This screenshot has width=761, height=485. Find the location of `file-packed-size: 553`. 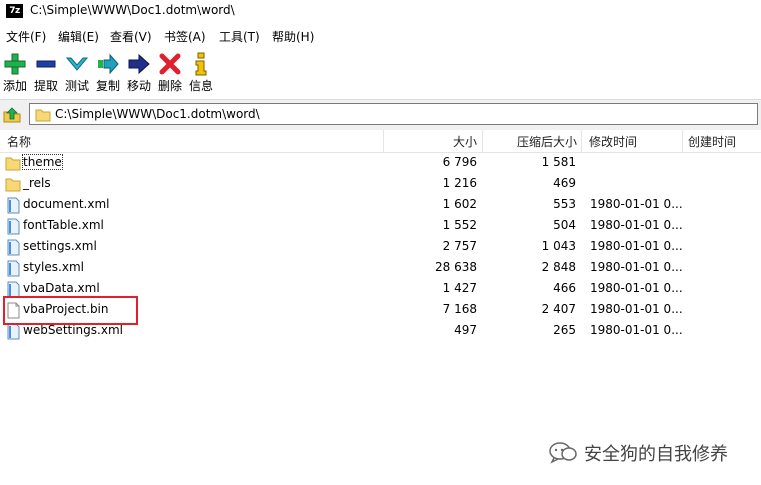

file-packed-size: 553 is located at coordinates (564, 204).